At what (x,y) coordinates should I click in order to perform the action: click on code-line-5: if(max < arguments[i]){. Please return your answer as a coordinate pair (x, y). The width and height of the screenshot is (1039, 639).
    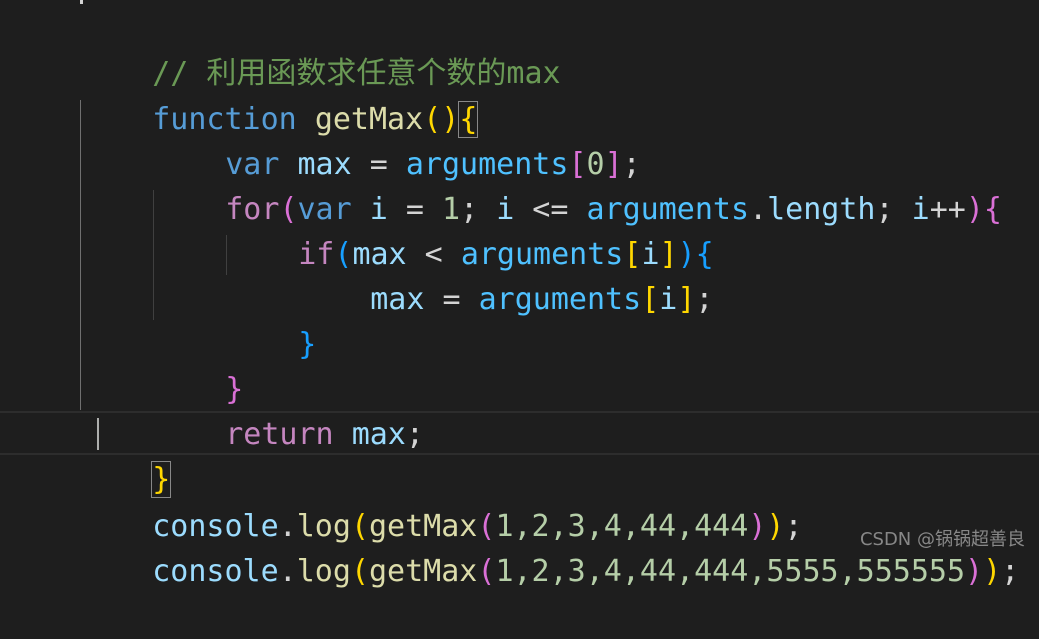
    Looking at the image, I should click on (469, 229).